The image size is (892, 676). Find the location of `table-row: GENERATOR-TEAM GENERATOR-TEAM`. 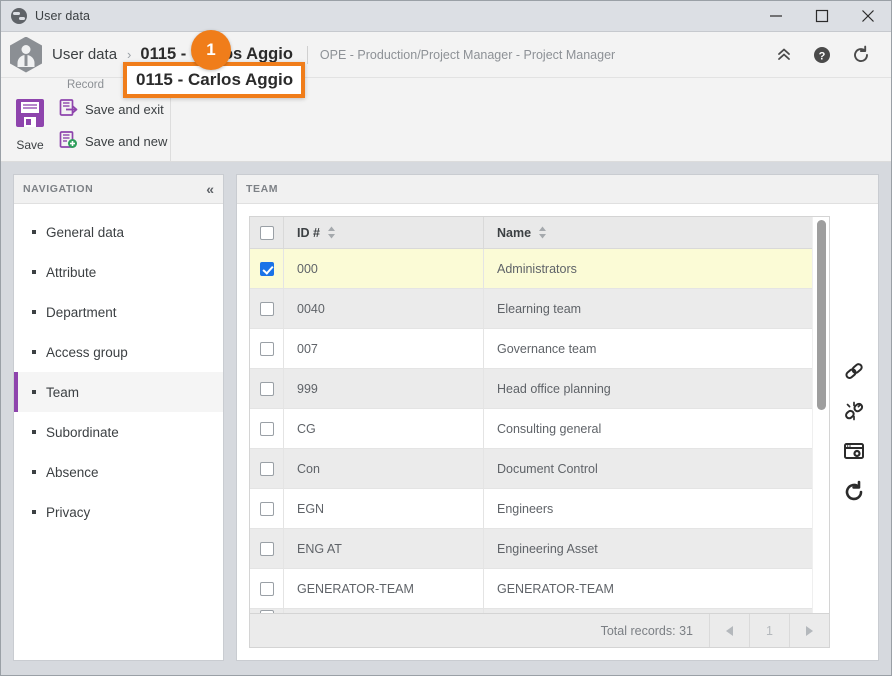

table-row: GENERATOR-TEAM GENERATOR-TEAM is located at coordinates (531, 589).